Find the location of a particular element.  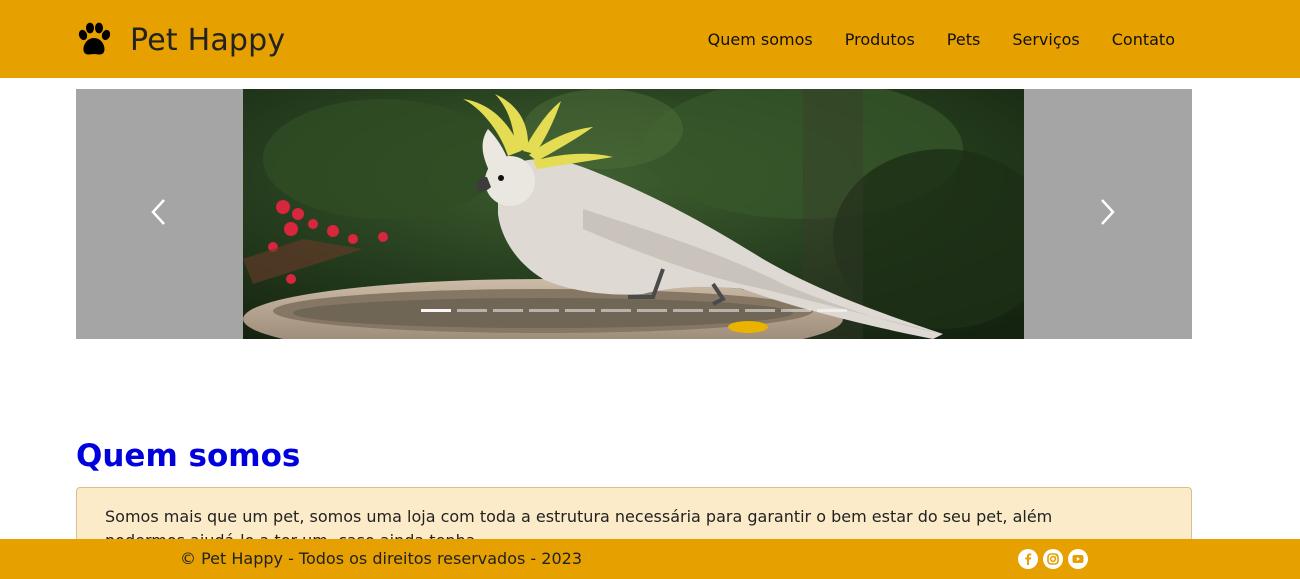

nav-link-contato: Contato is located at coordinates (1143, 39).